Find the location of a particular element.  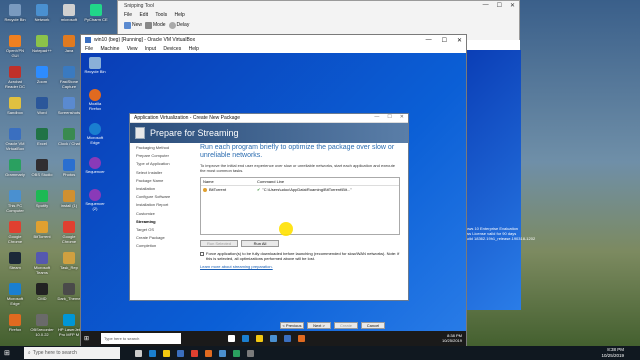

snipping-tool-title: Snipping Tool is located at coordinates (139, 6).